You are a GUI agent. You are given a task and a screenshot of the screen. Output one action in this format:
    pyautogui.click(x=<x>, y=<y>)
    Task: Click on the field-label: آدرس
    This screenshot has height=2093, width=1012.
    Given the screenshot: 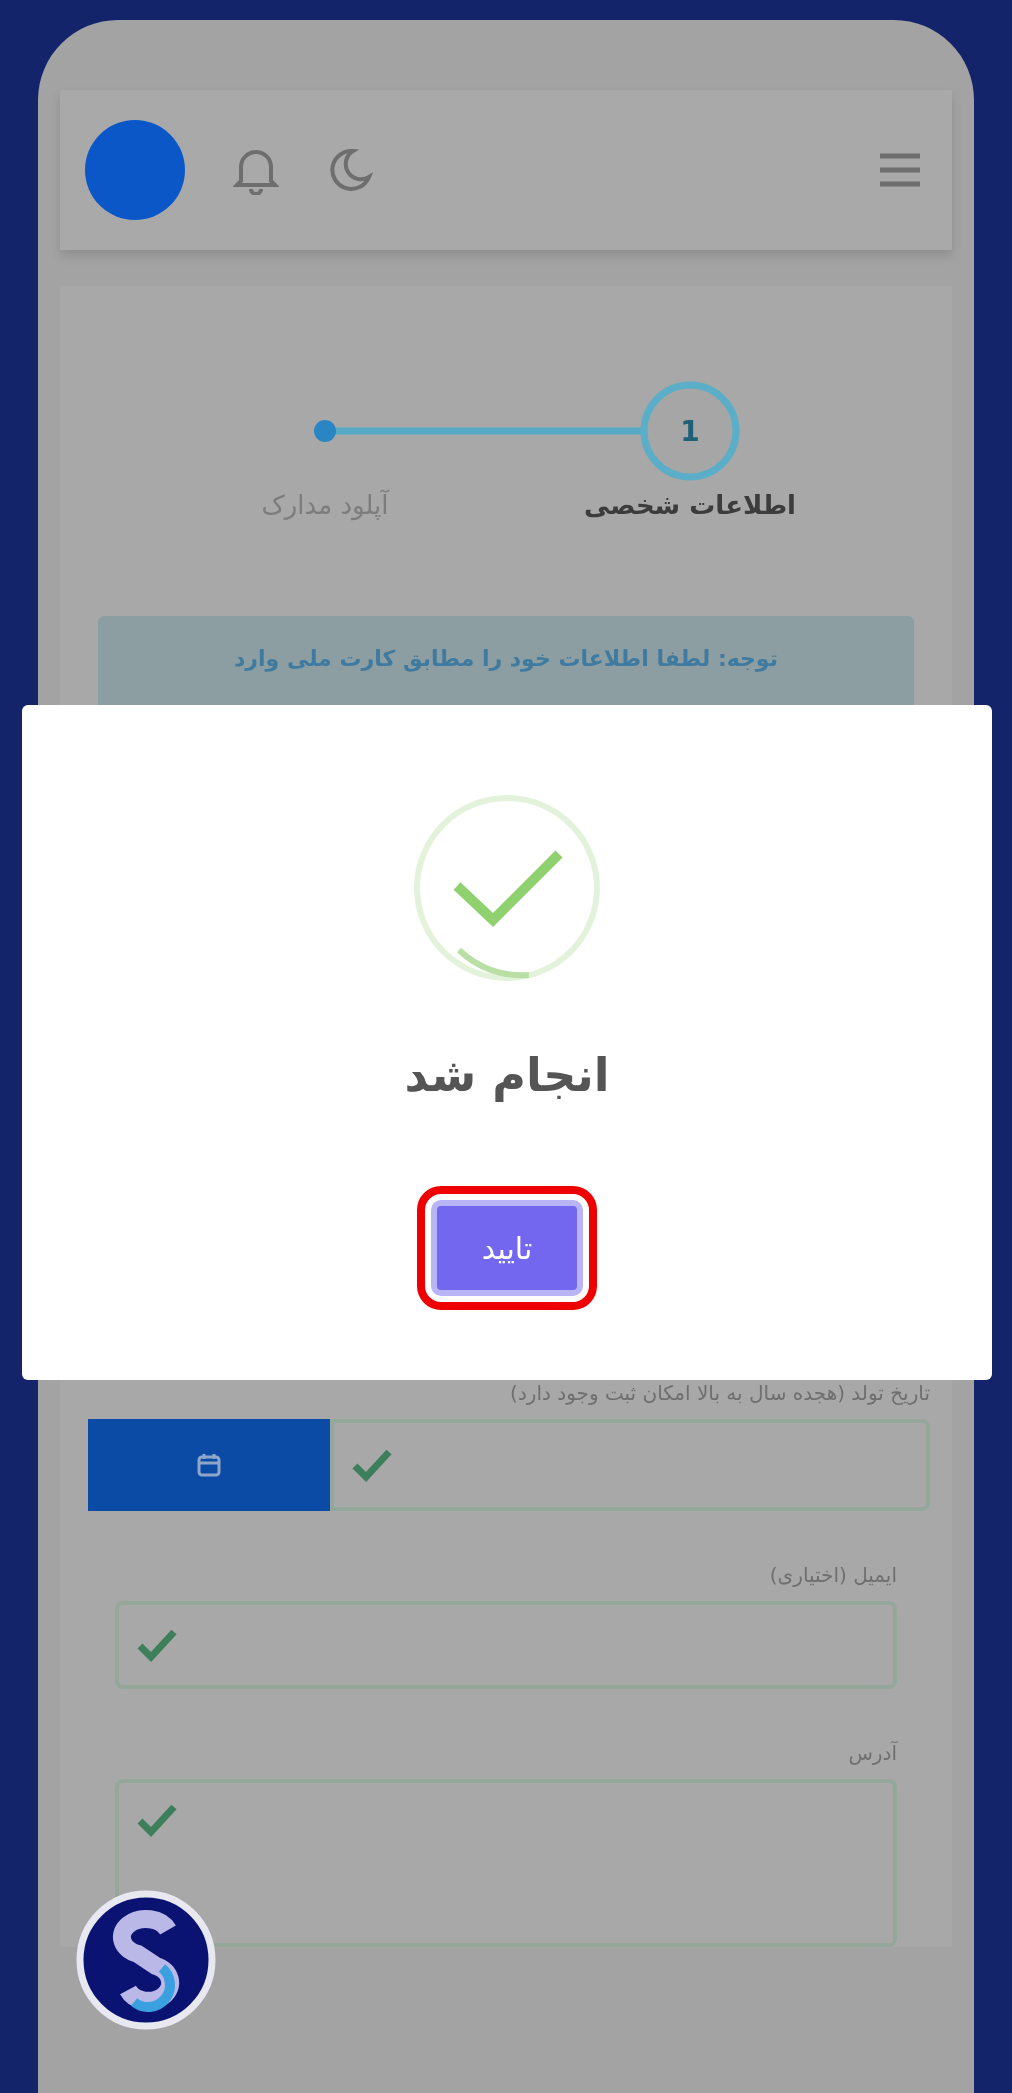 What is the action you would take?
    pyautogui.click(x=872, y=1753)
    